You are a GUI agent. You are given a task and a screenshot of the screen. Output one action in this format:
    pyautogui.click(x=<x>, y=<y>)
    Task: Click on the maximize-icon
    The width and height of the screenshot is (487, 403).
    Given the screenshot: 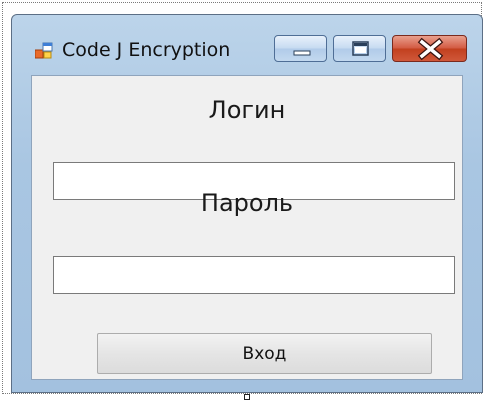 What is the action you would take?
    pyautogui.click(x=360, y=48)
    